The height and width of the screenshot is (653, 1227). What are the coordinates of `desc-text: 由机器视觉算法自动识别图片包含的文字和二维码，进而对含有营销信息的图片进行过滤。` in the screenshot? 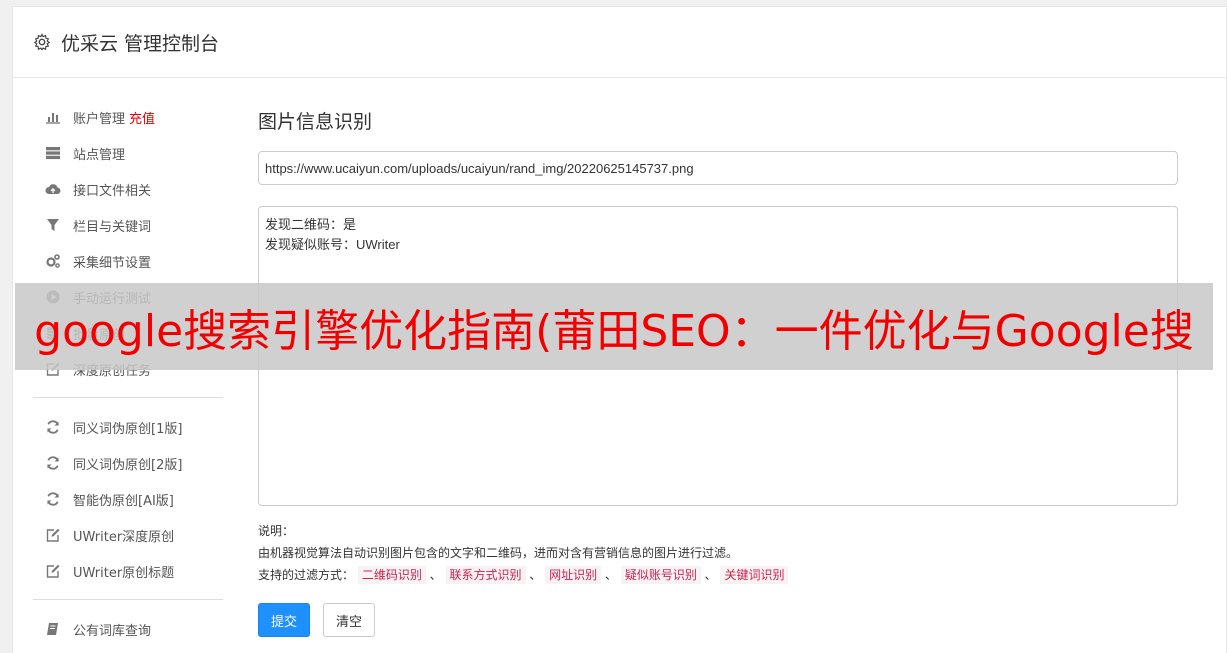 It's located at (498, 553).